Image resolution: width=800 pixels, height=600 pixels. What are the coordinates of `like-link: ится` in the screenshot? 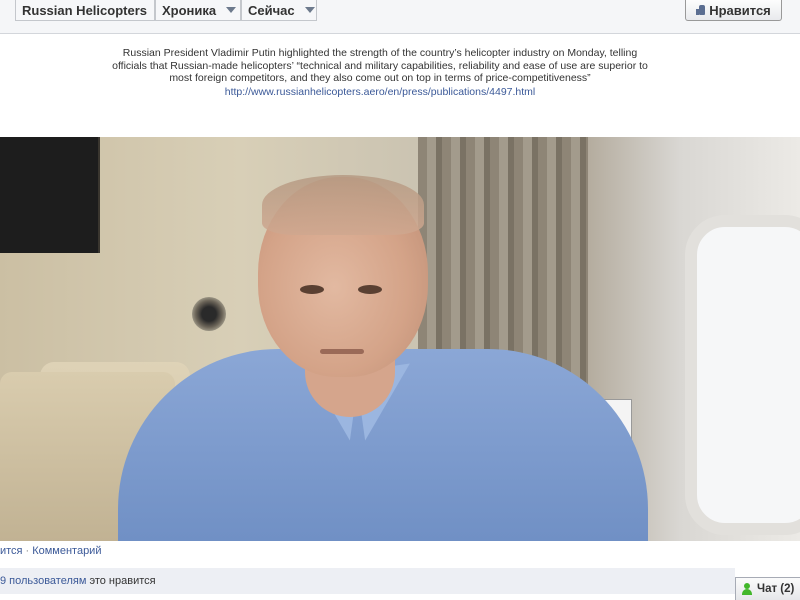 It's located at (11, 551).